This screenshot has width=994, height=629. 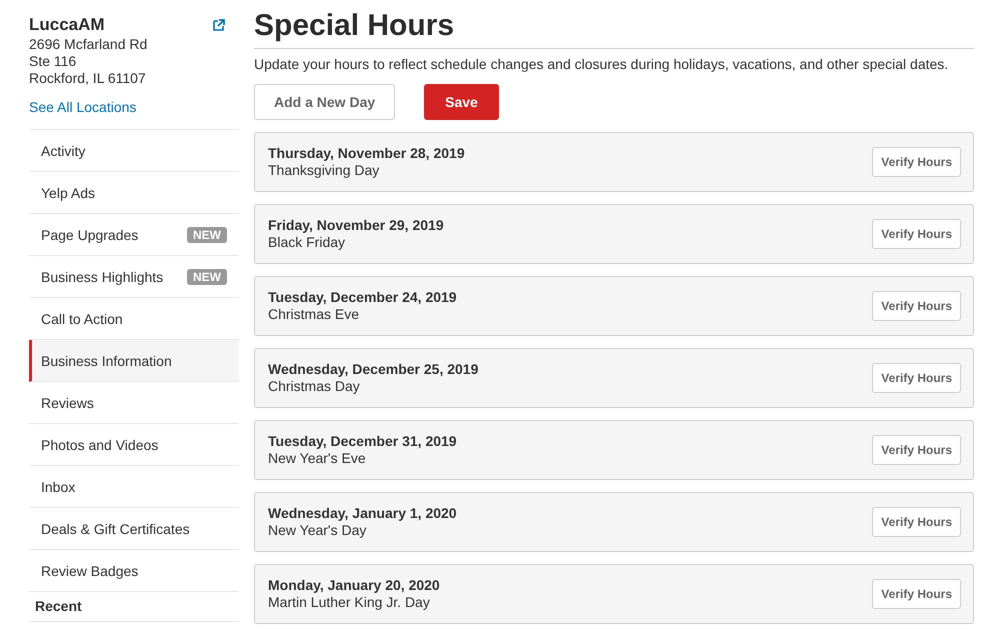 I want to click on sidebar-item: Inbox, so click(x=134, y=487).